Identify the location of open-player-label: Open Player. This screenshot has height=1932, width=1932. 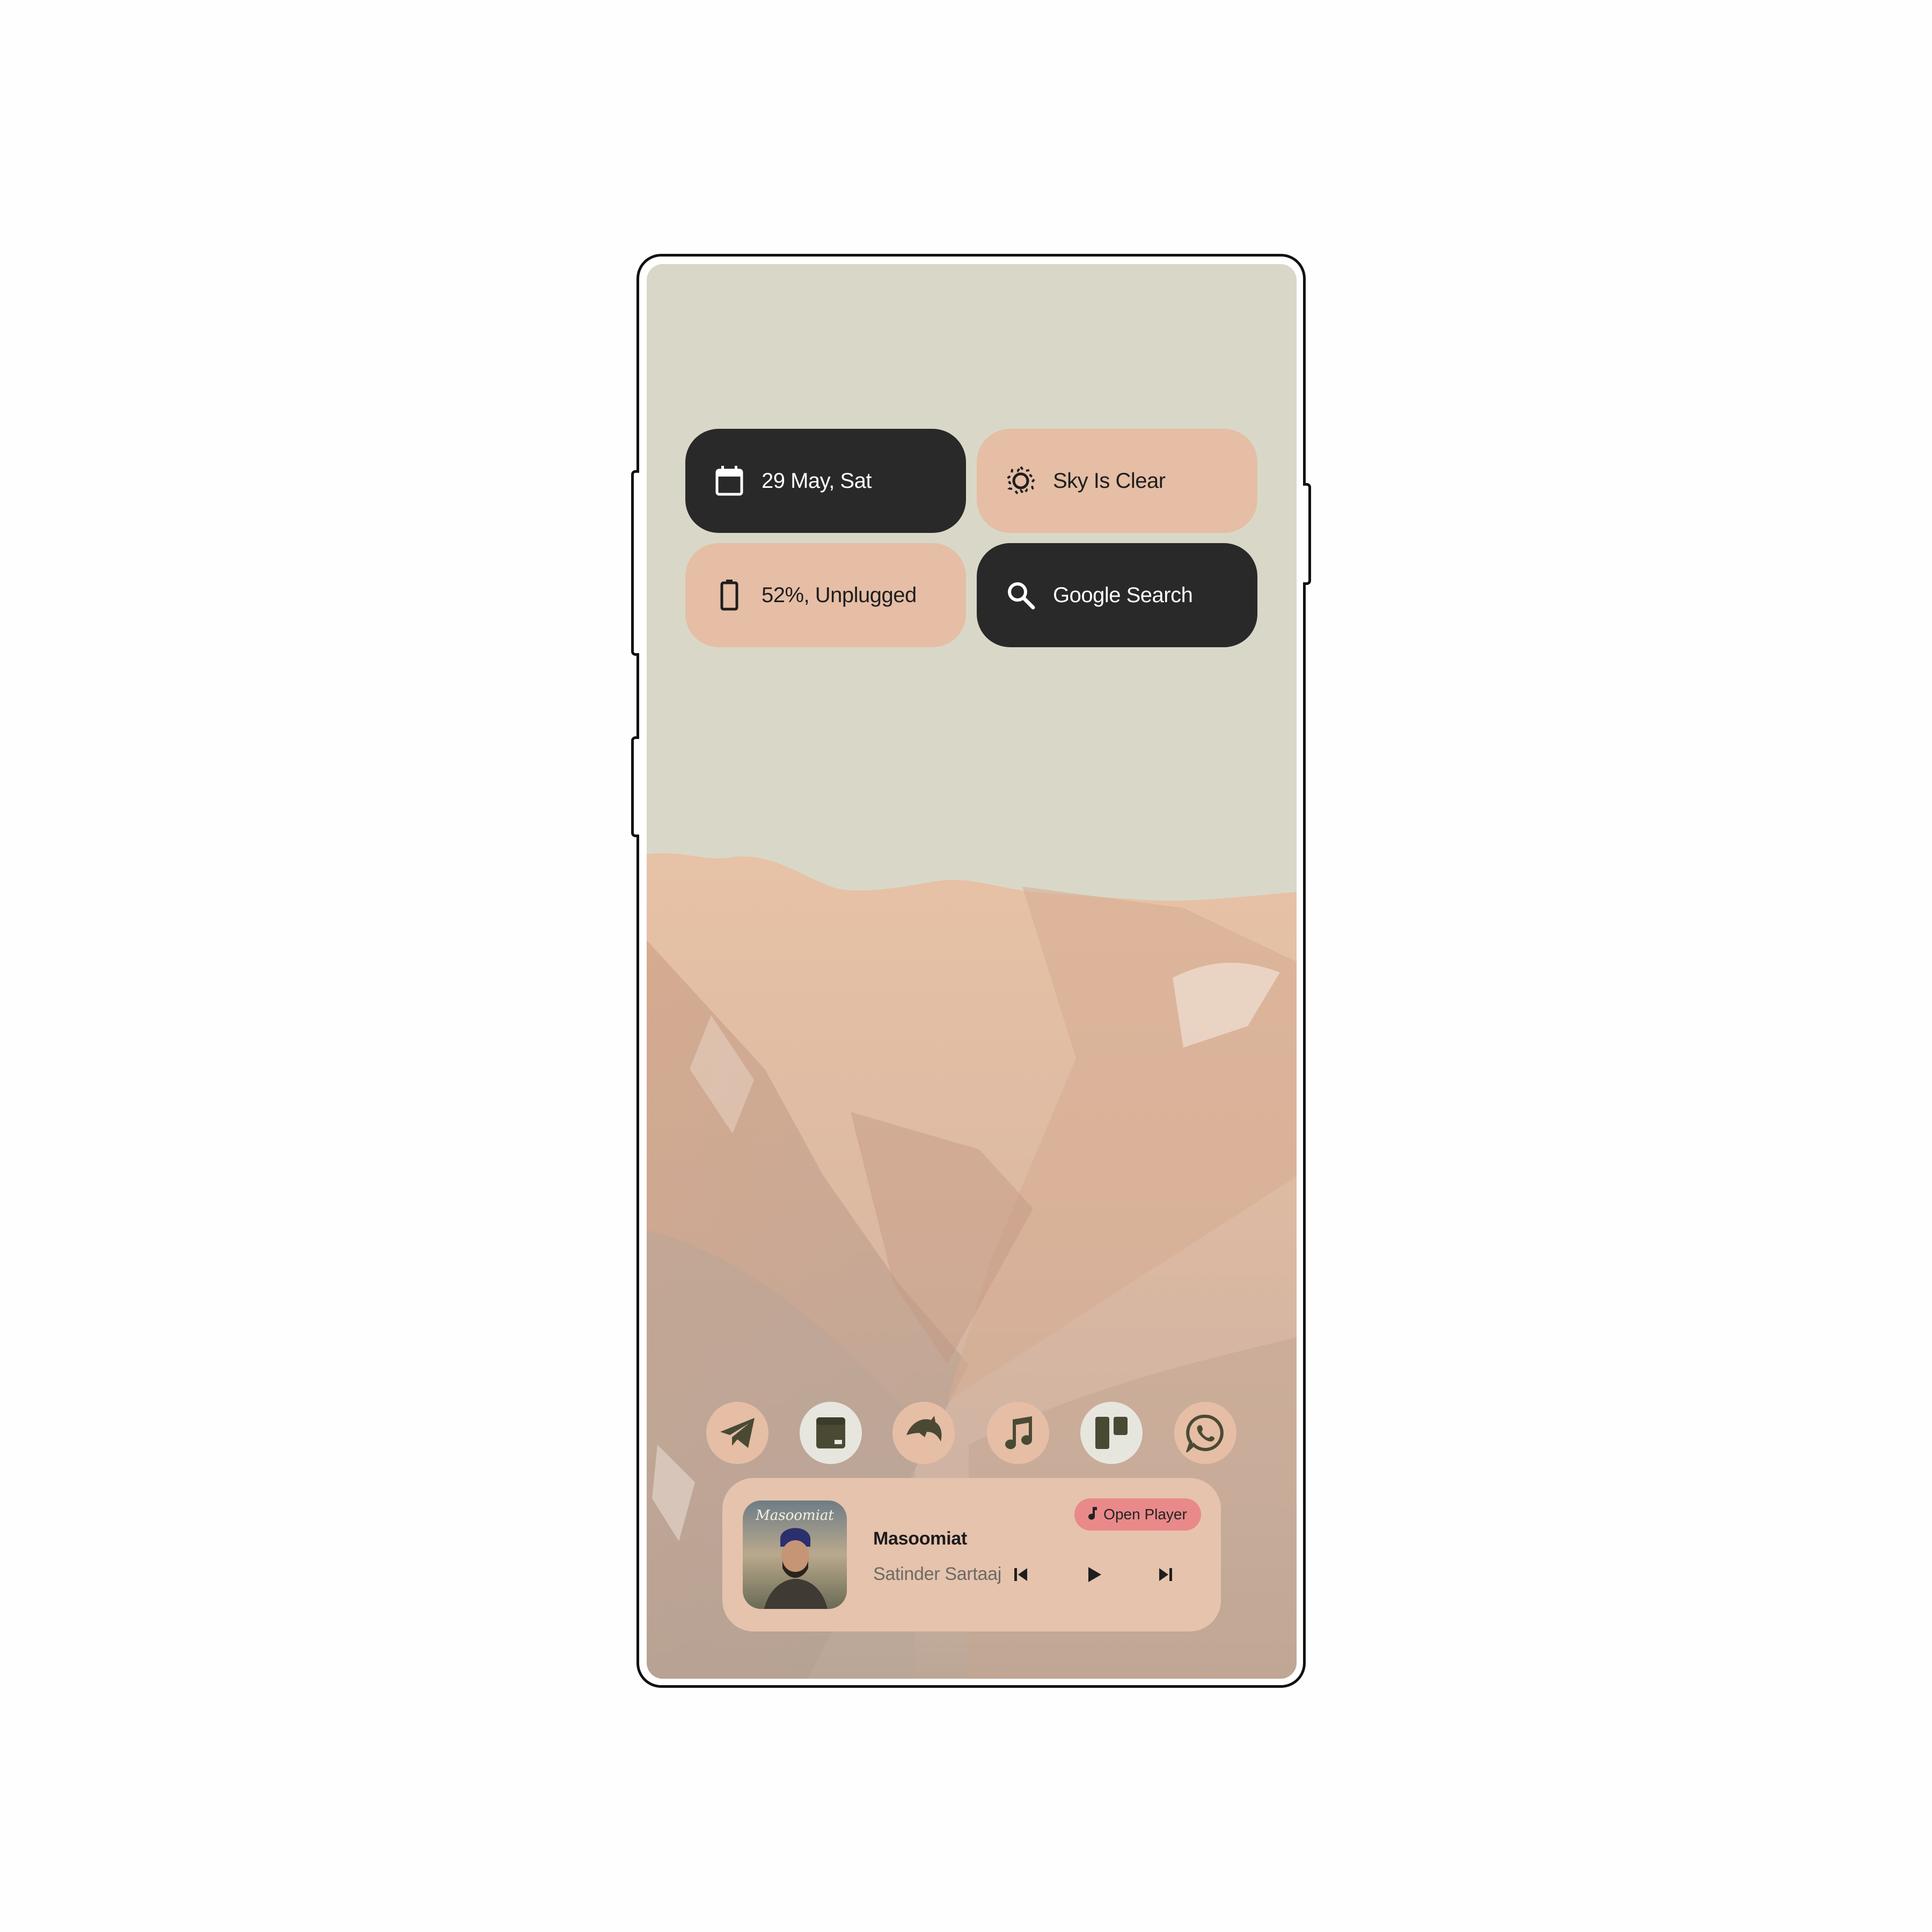
(1145, 1514).